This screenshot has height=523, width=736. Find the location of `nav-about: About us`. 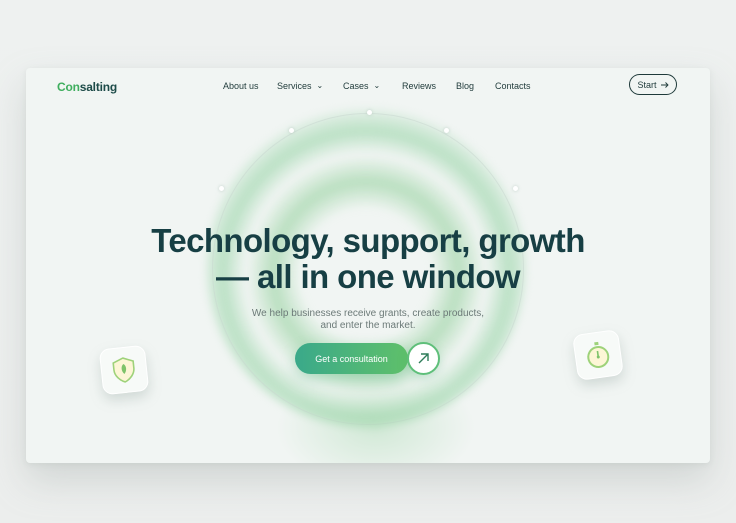

nav-about: About us is located at coordinates (241, 86).